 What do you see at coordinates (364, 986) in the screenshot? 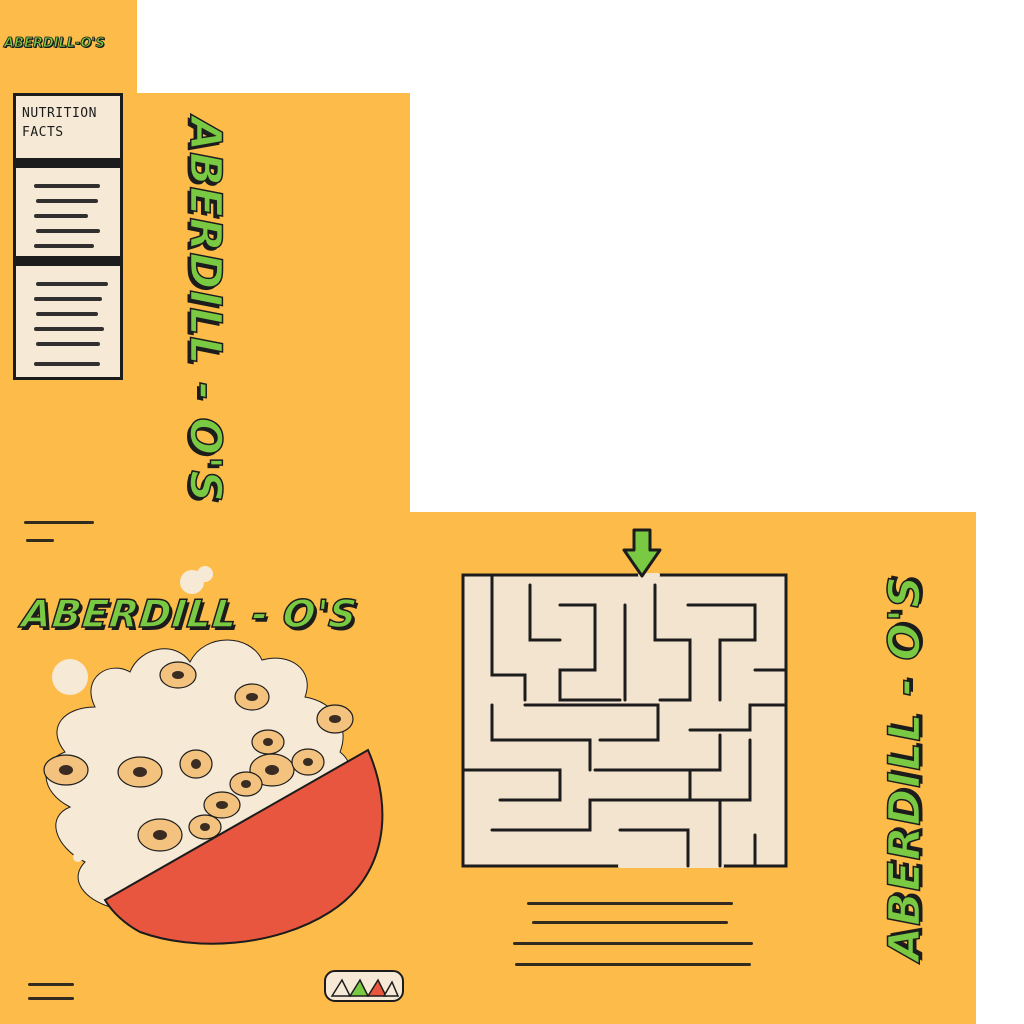
I see `recycle-badge-icon` at bounding box center [364, 986].